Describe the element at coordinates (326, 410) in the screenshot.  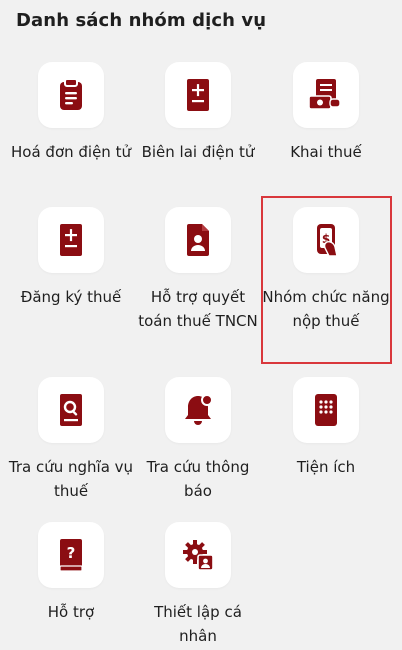
I see `keypad-icon` at that location.